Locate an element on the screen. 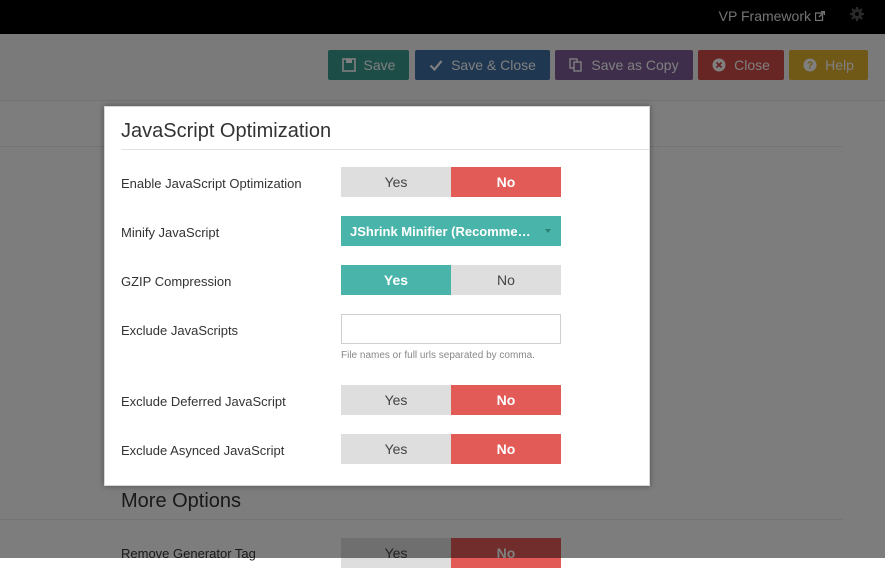 Image resolution: width=885 pixels, height=568 pixels. caret-down-icon is located at coordinates (548, 231).